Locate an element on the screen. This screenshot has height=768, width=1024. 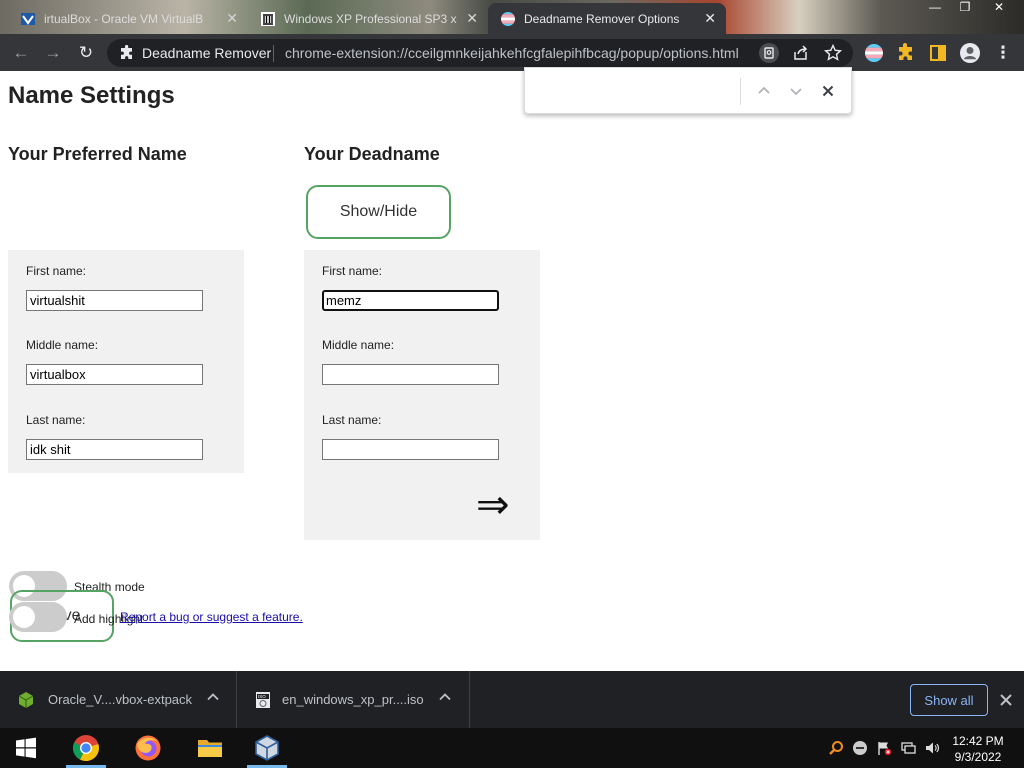
start-button is located at coordinates (26, 748).